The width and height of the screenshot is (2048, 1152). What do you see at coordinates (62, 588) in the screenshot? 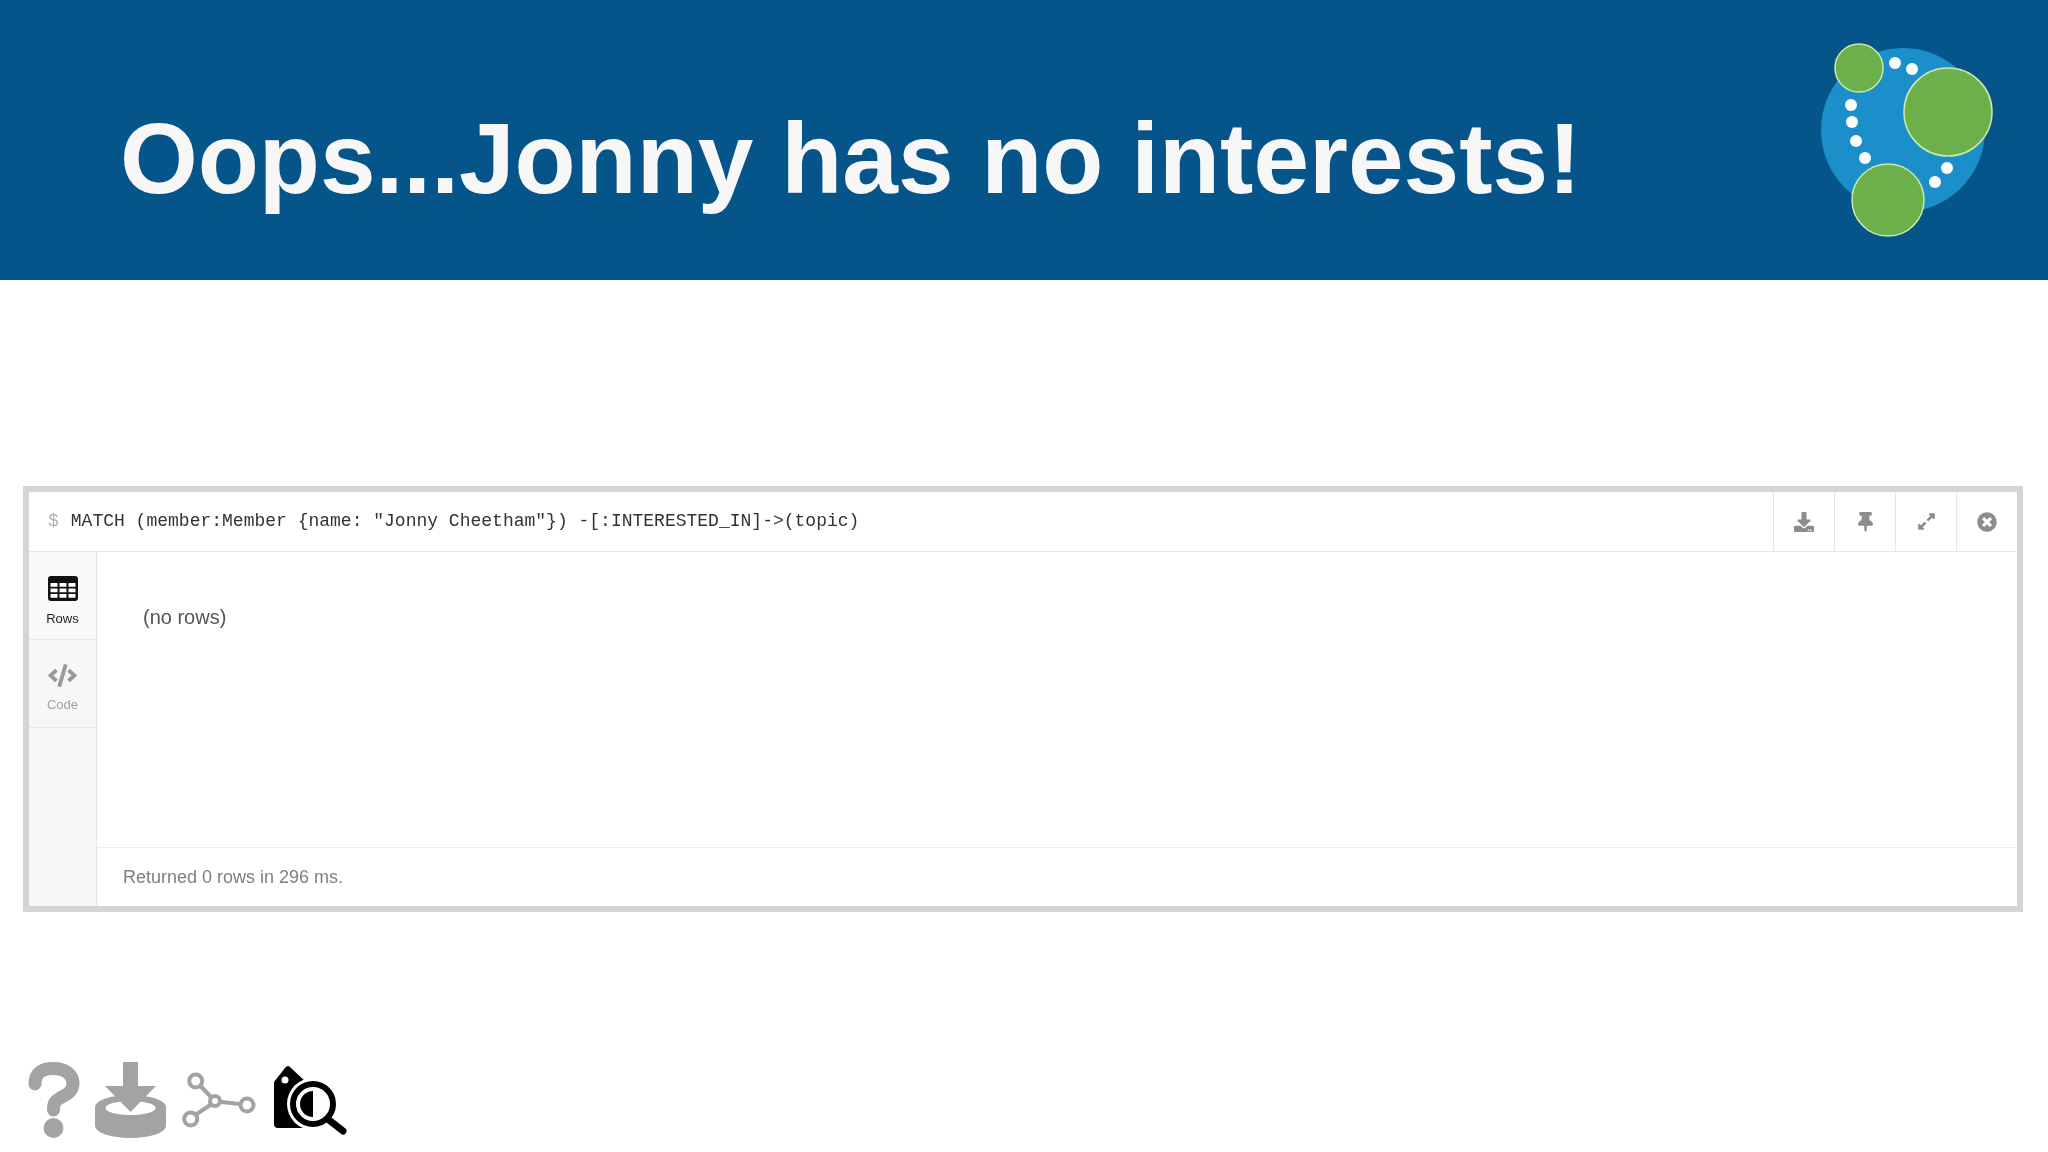
I see `table-icon` at bounding box center [62, 588].